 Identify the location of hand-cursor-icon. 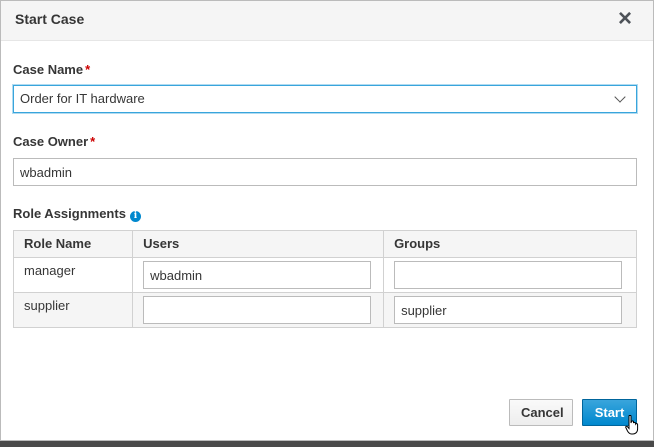
(632, 425).